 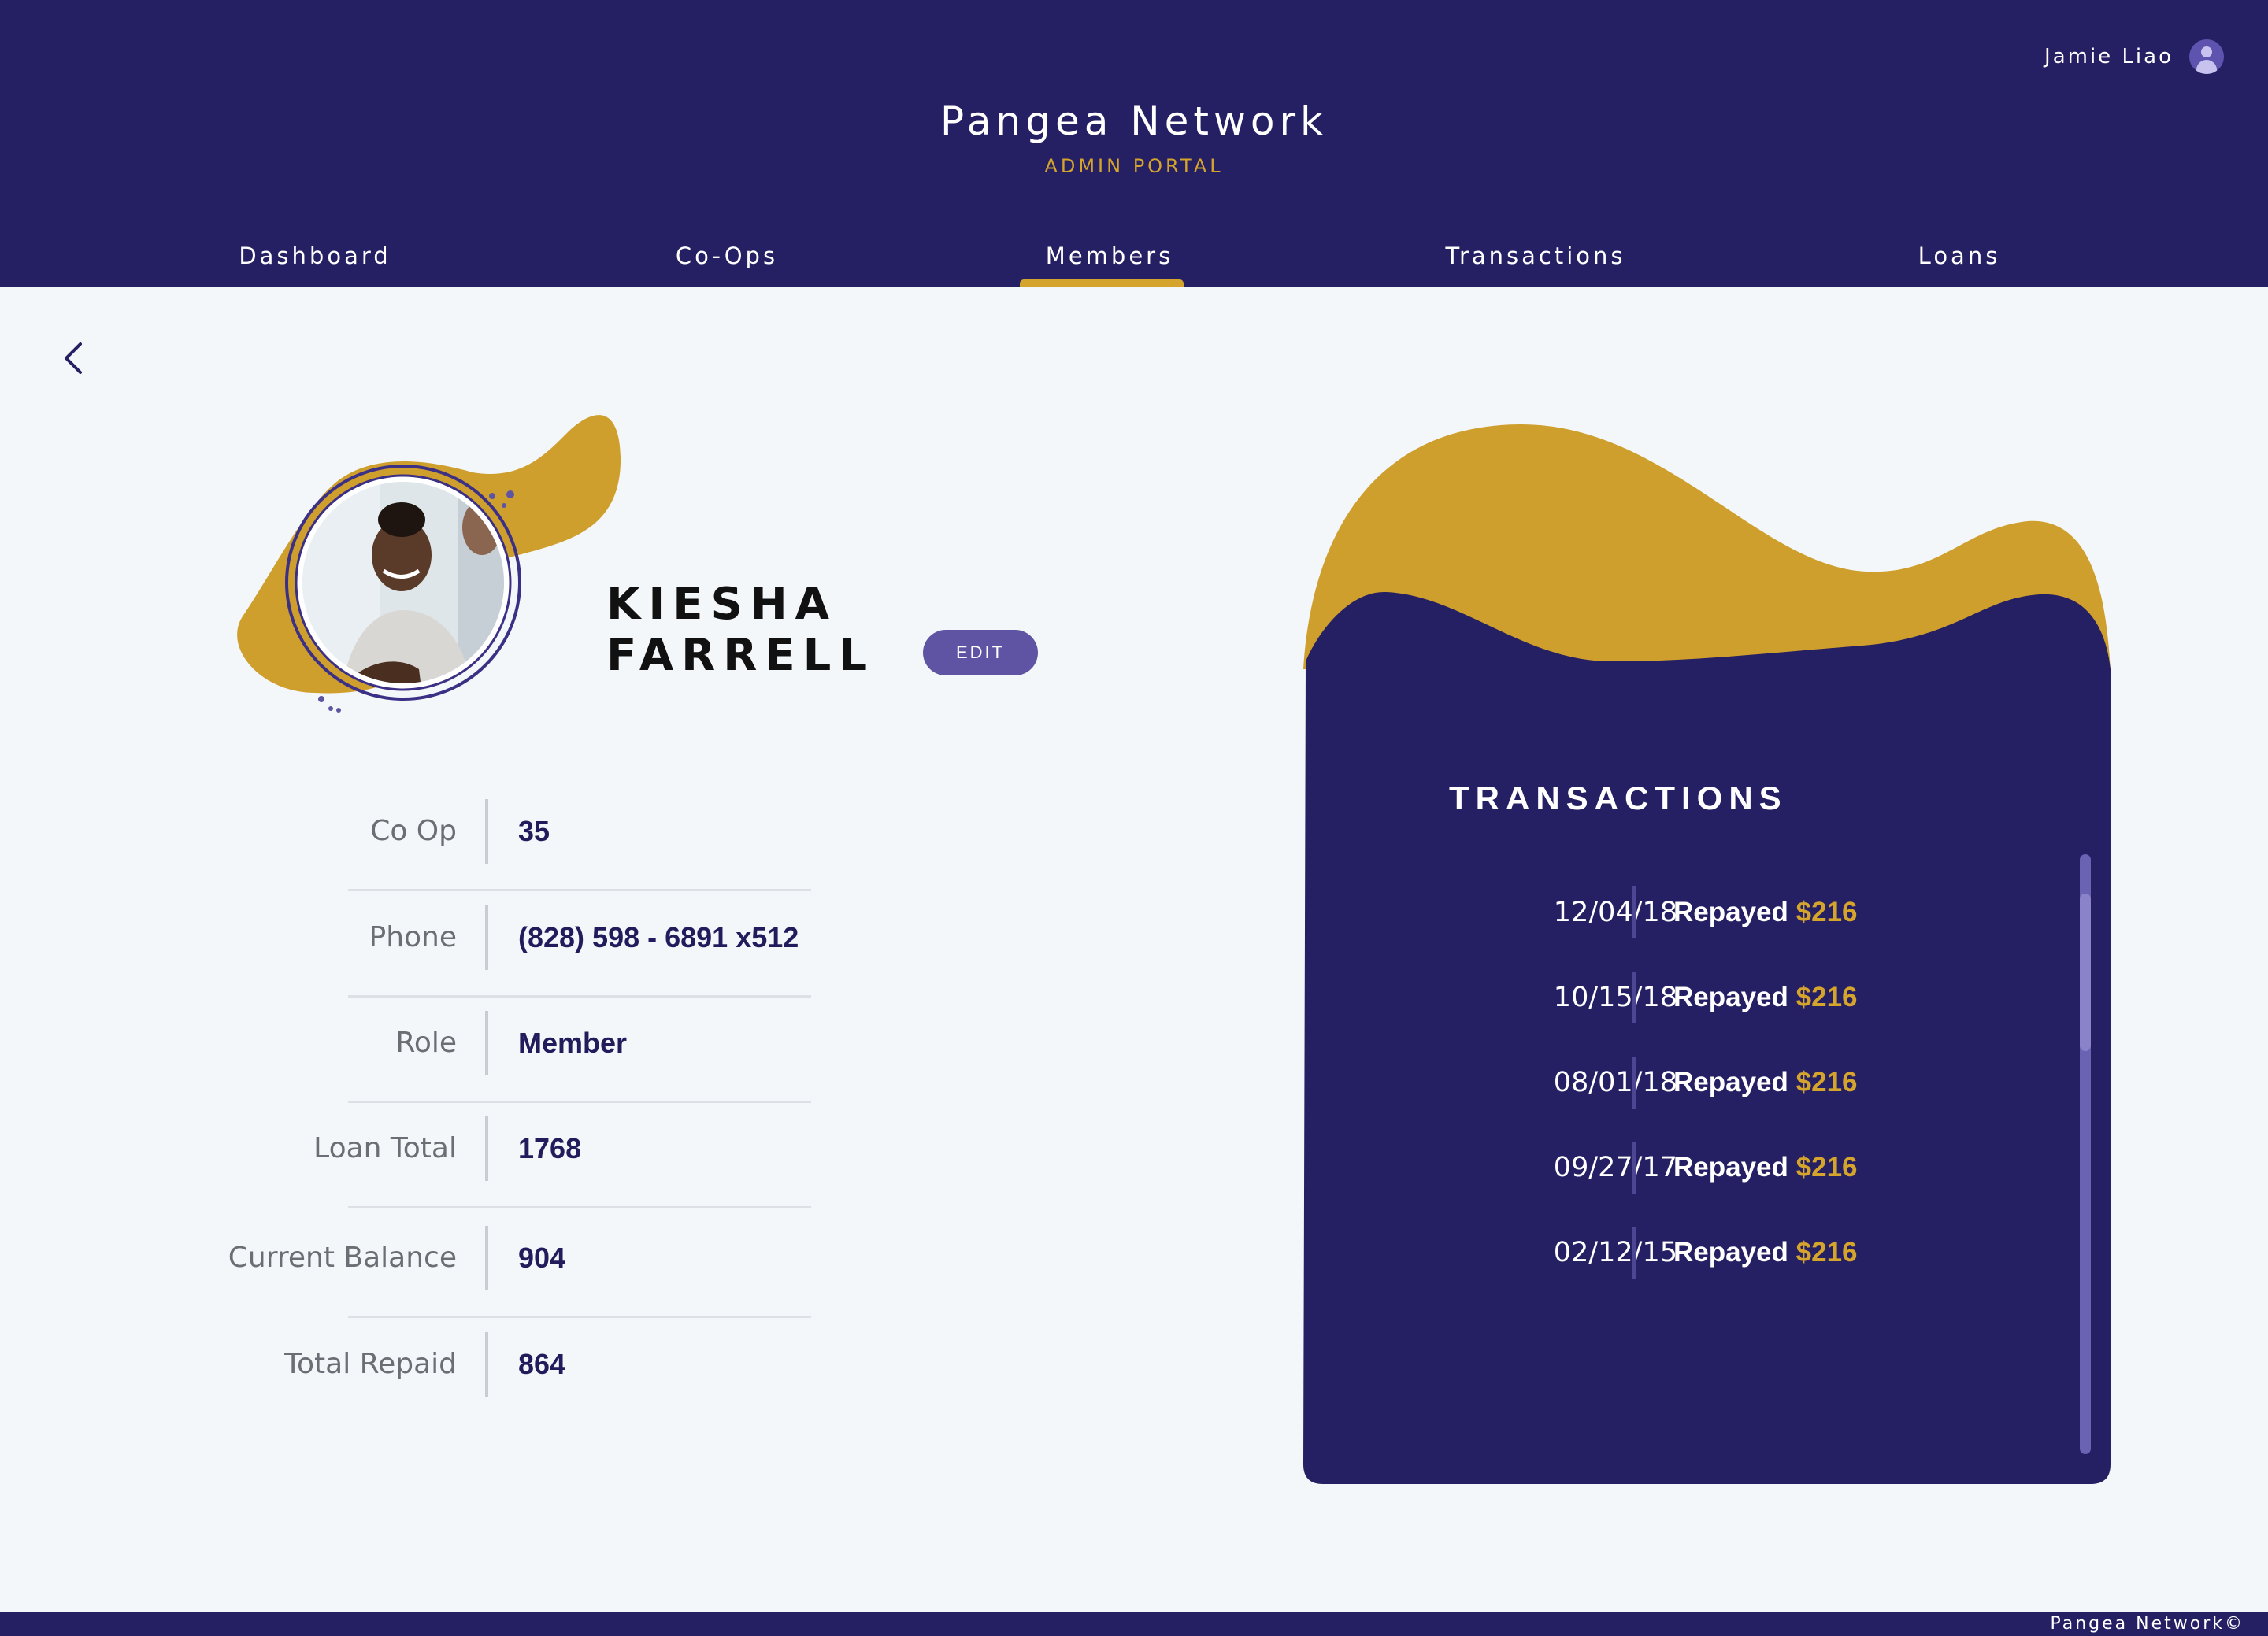 I want to click on transaction-row: 12/04/18 Repayed $216, so click(x=1724, y=912).